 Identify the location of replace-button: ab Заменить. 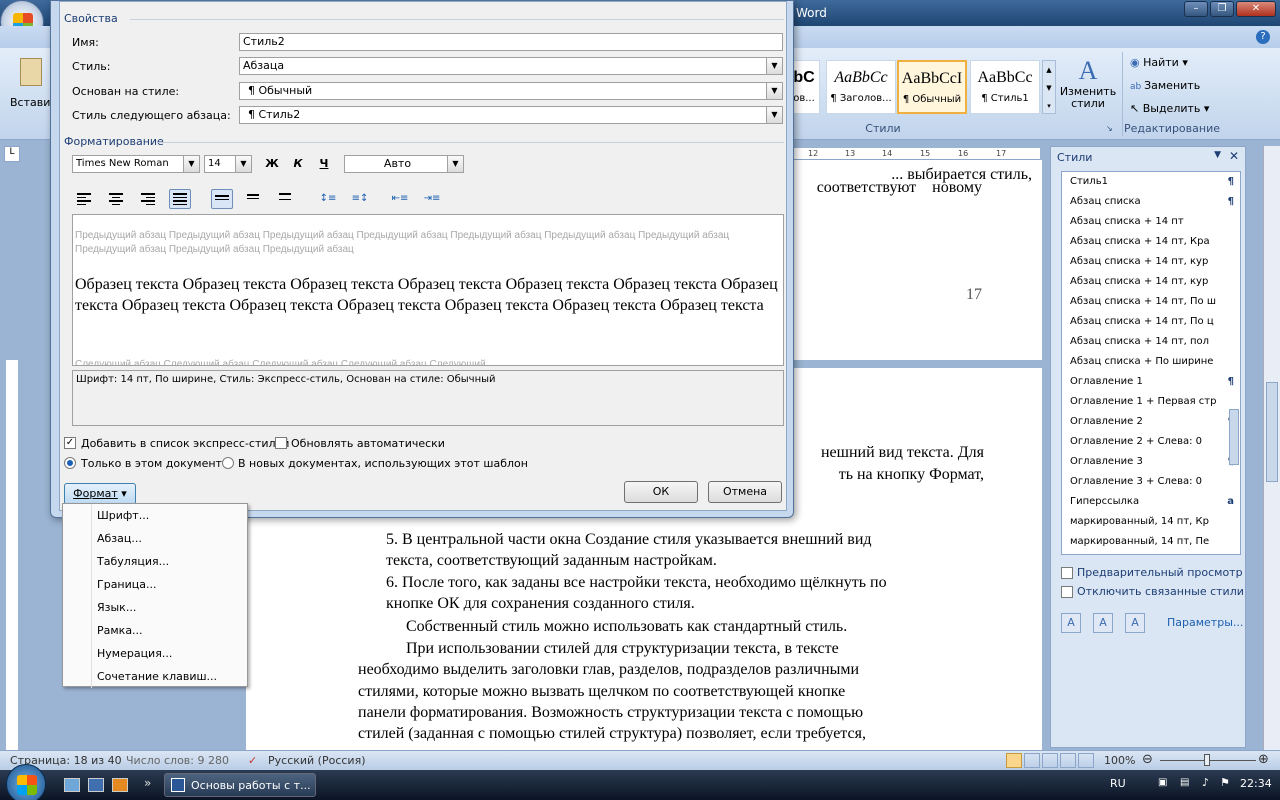
(1165, 85).